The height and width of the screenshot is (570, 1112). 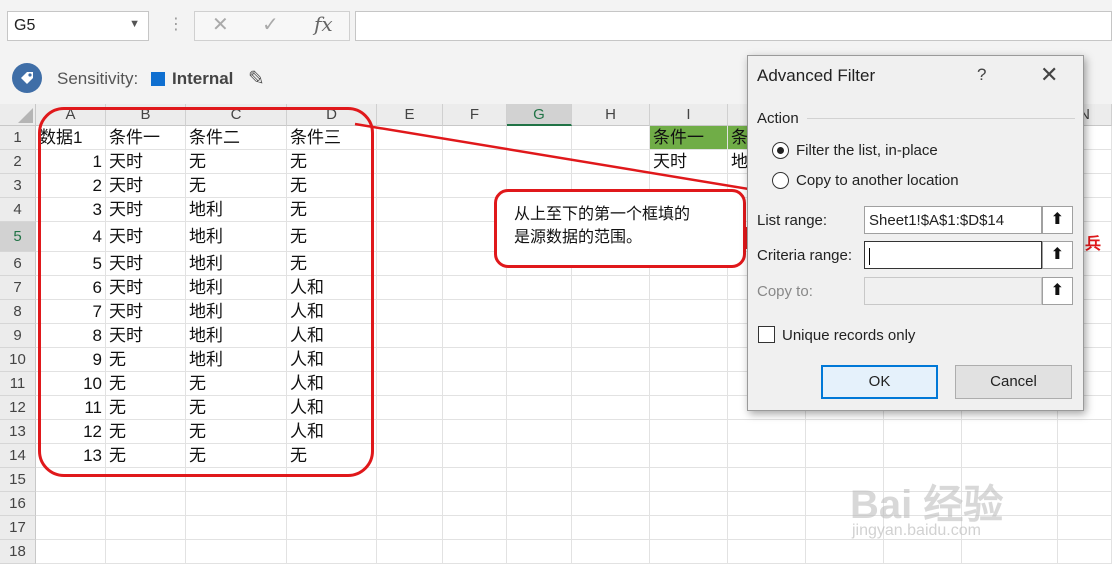 I want to click on copy-to-collapse-icon: ⬆, so click(x=1057, y=291).